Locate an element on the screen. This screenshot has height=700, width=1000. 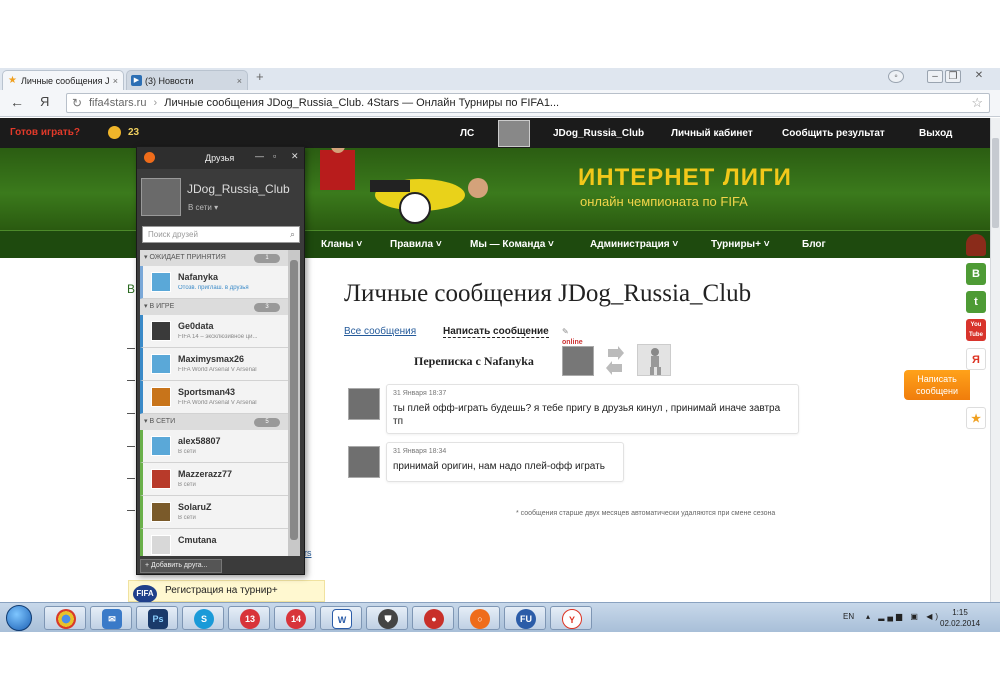
friends-list-scrollbar is located at coordinates (294, 403).